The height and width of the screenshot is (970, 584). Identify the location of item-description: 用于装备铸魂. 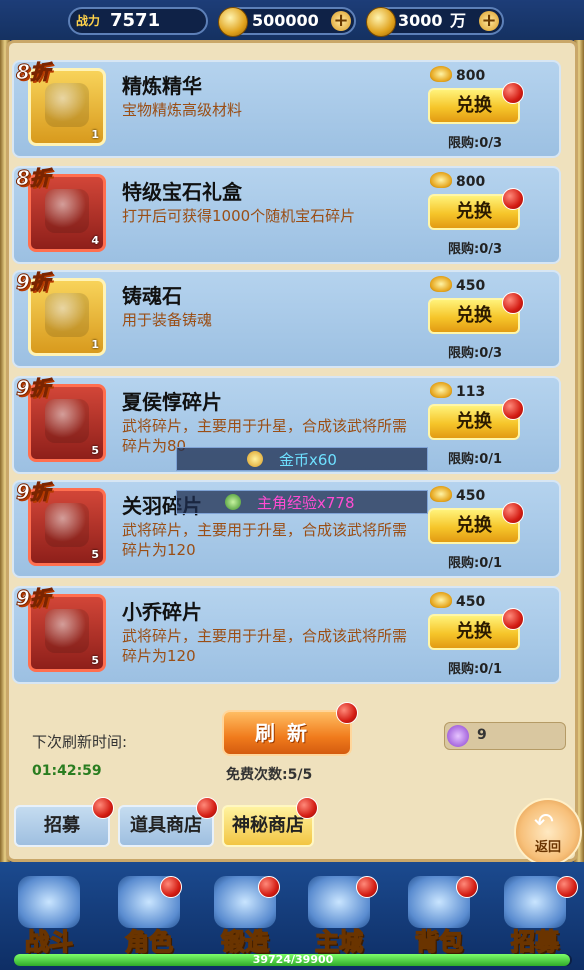
(167, 320).